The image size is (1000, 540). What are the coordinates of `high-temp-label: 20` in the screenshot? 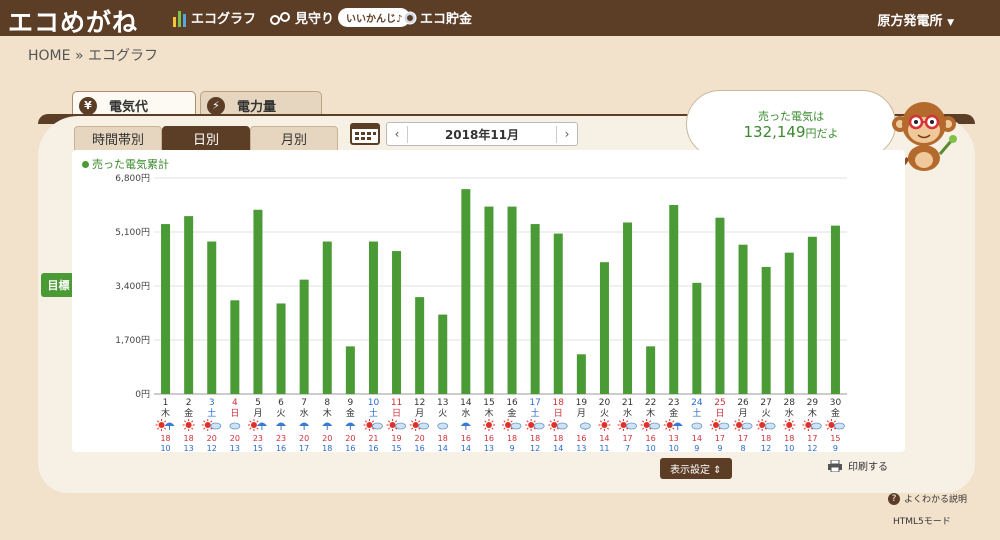 It's located at (327, 438).